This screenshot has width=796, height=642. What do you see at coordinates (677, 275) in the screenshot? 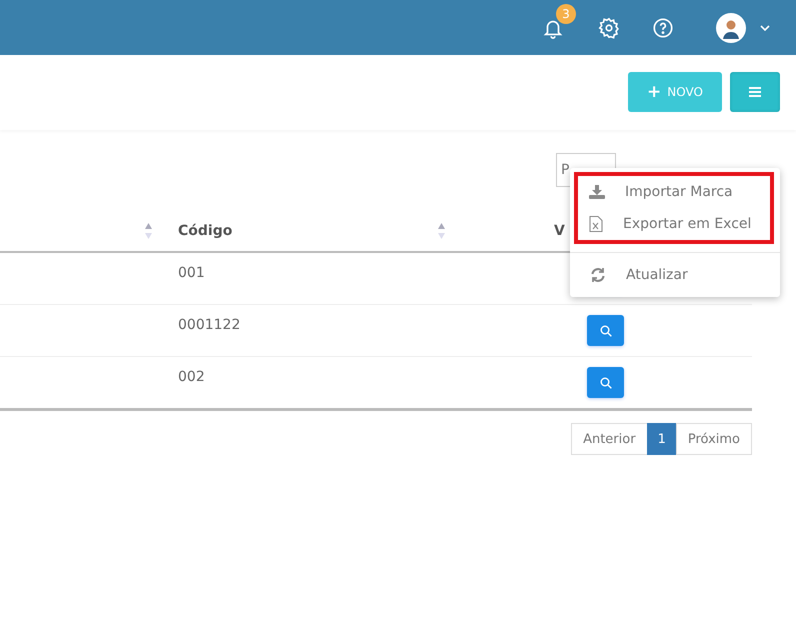
I see `menu-item: Atualizar` at bounding box center [677, 275].